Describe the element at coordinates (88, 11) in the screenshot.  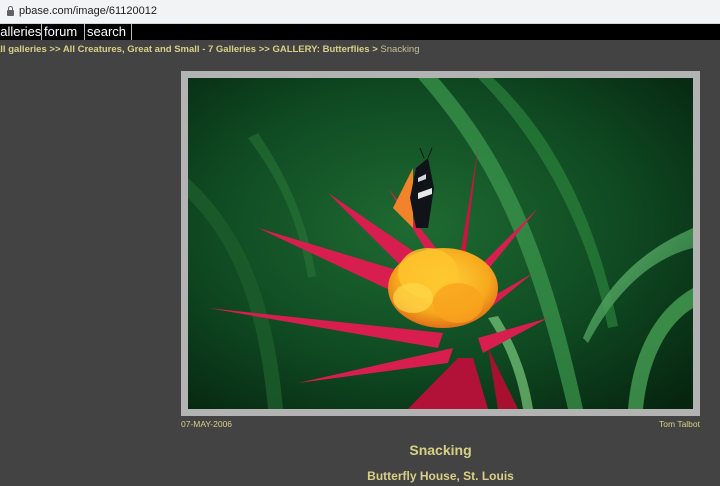
I see `url-text: pbase.com/image/61120012` at that location.